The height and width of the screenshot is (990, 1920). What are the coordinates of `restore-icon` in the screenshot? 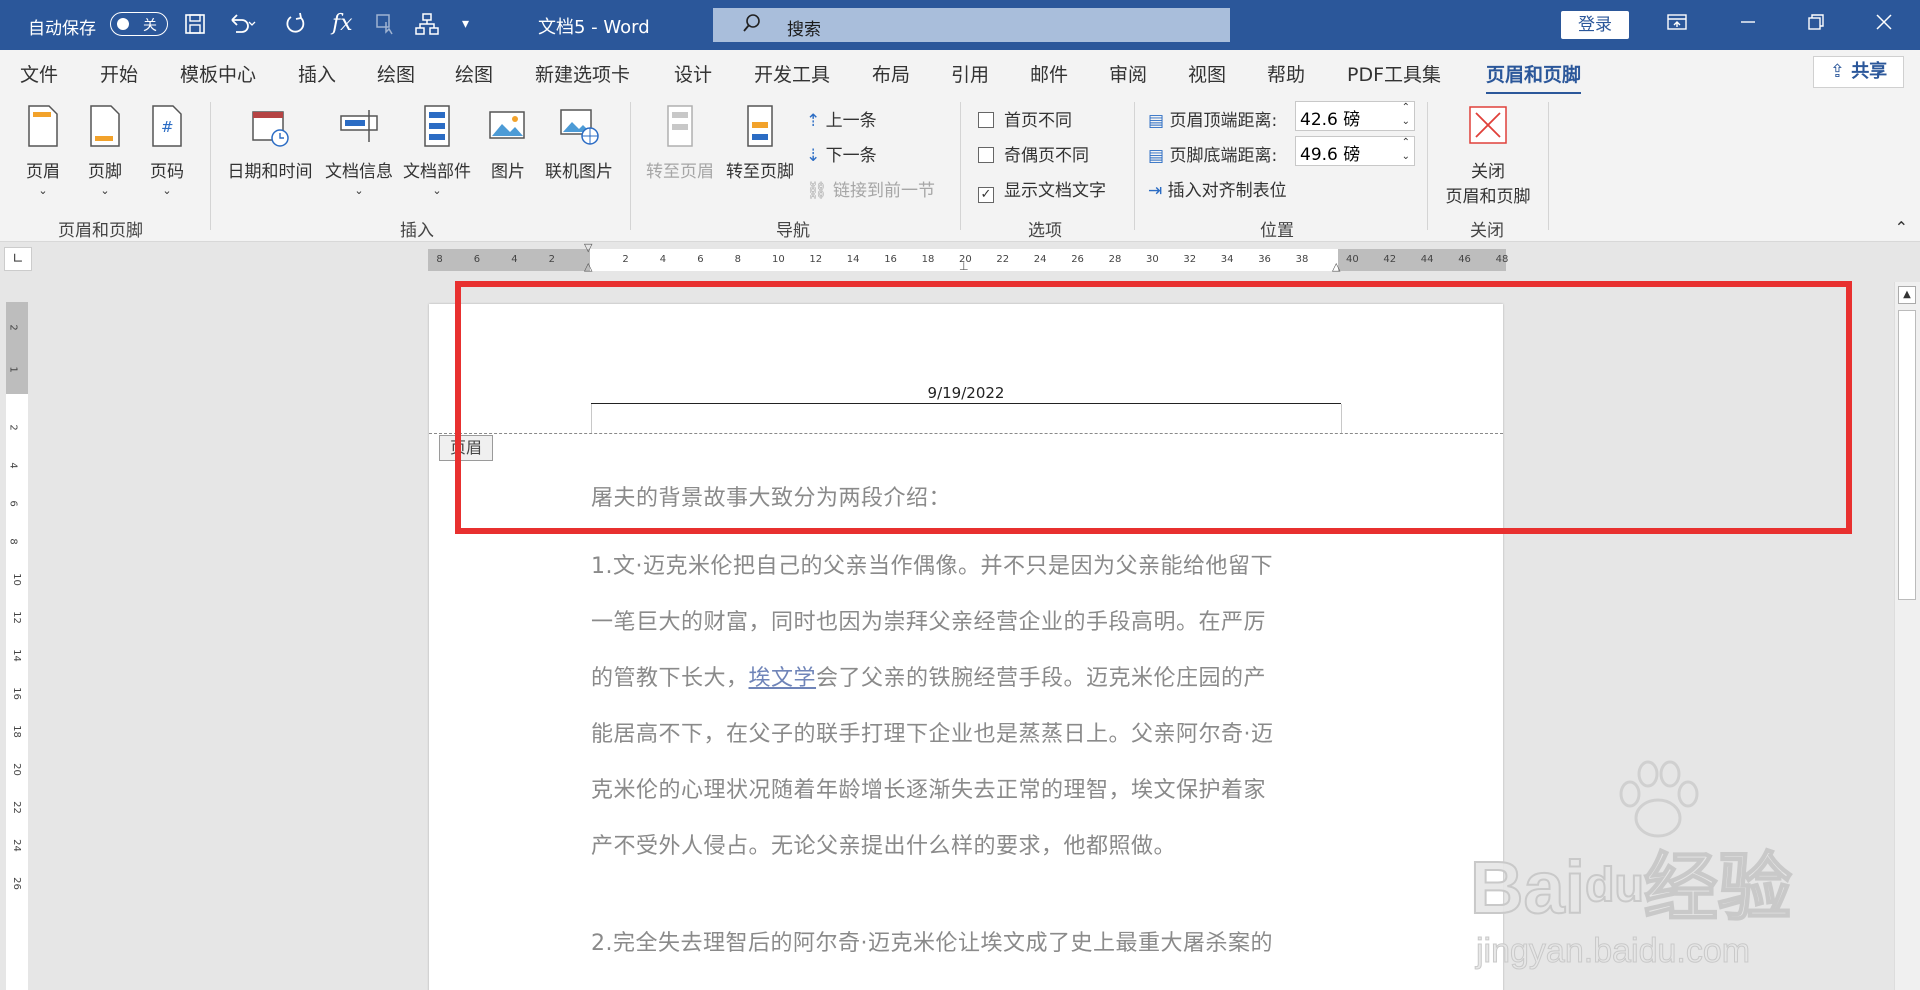 It's located at (1816, 26).